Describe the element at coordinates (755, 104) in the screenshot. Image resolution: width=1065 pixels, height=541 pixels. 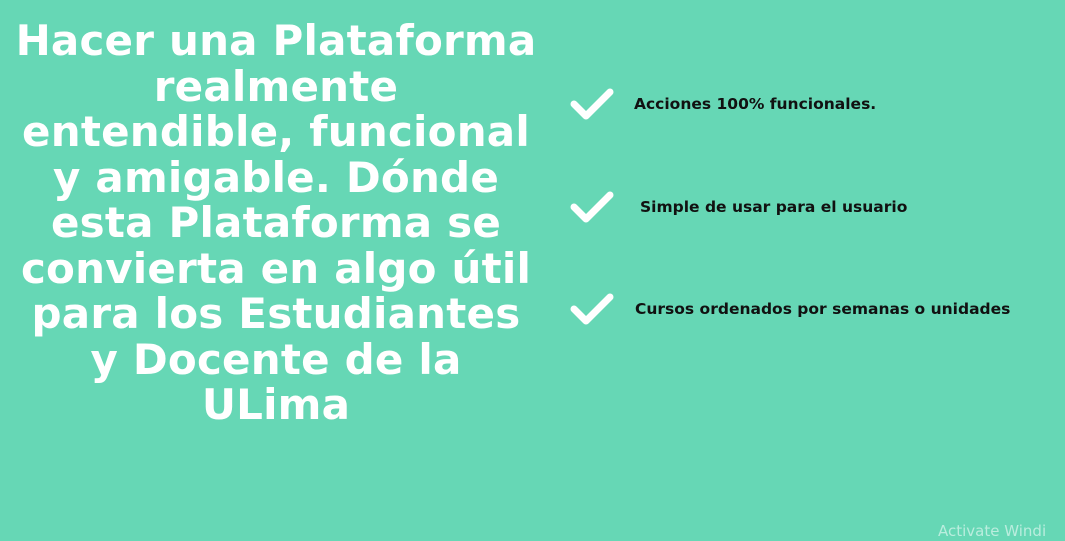
I see `feature-label: Acciones 100% funcionales.` at that location.